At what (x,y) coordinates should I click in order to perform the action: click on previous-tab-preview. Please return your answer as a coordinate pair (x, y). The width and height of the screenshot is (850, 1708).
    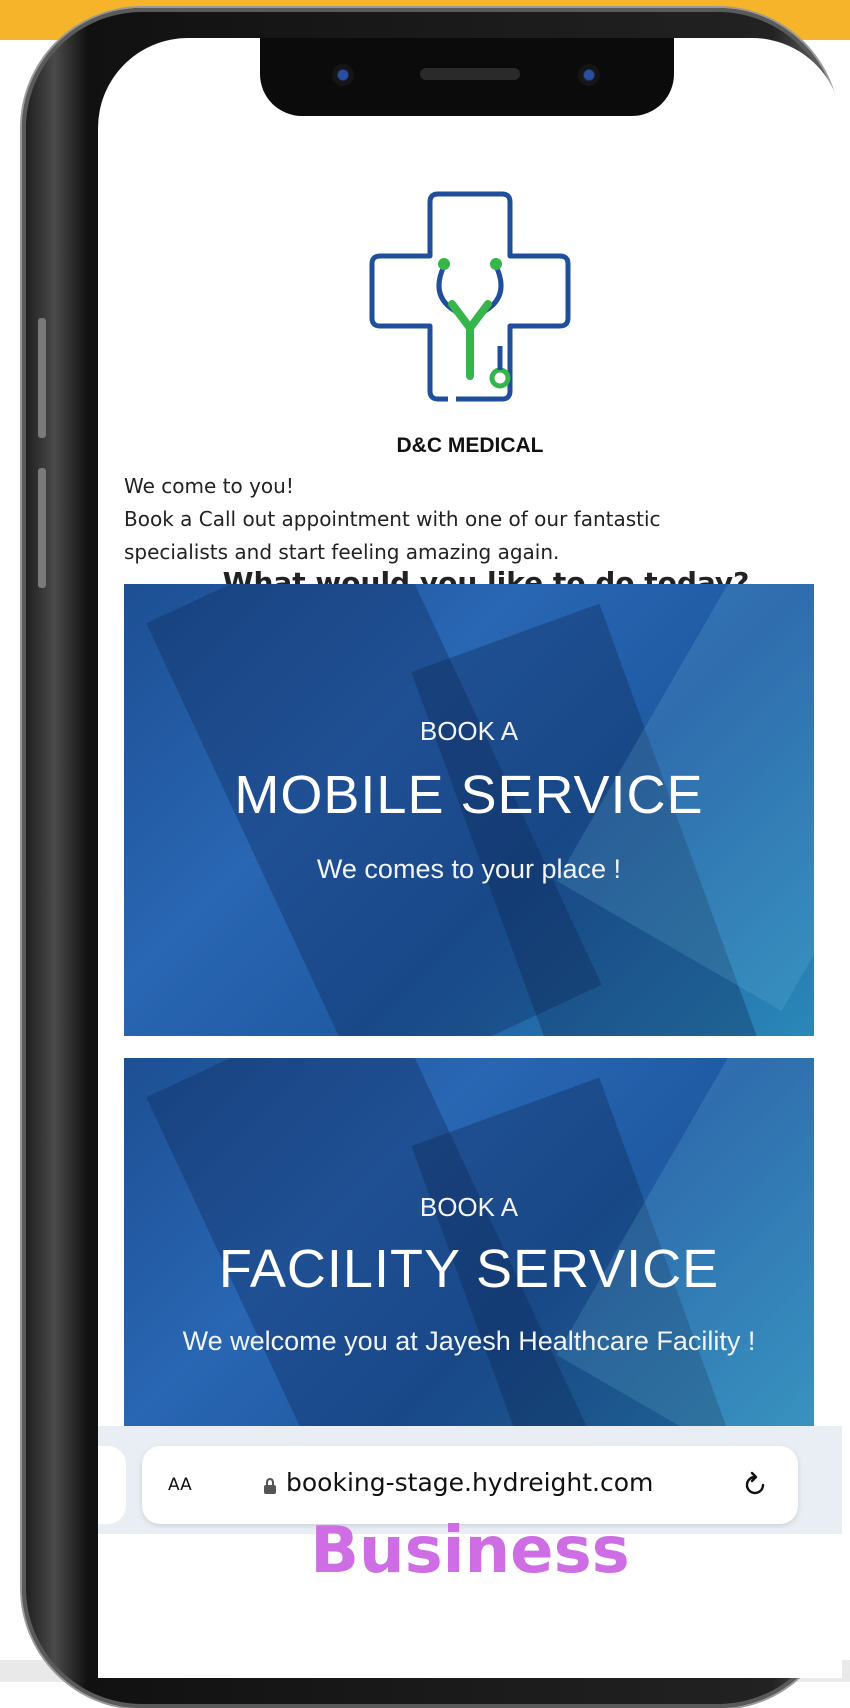
    Looking at the image, I should click on (112, 1485).